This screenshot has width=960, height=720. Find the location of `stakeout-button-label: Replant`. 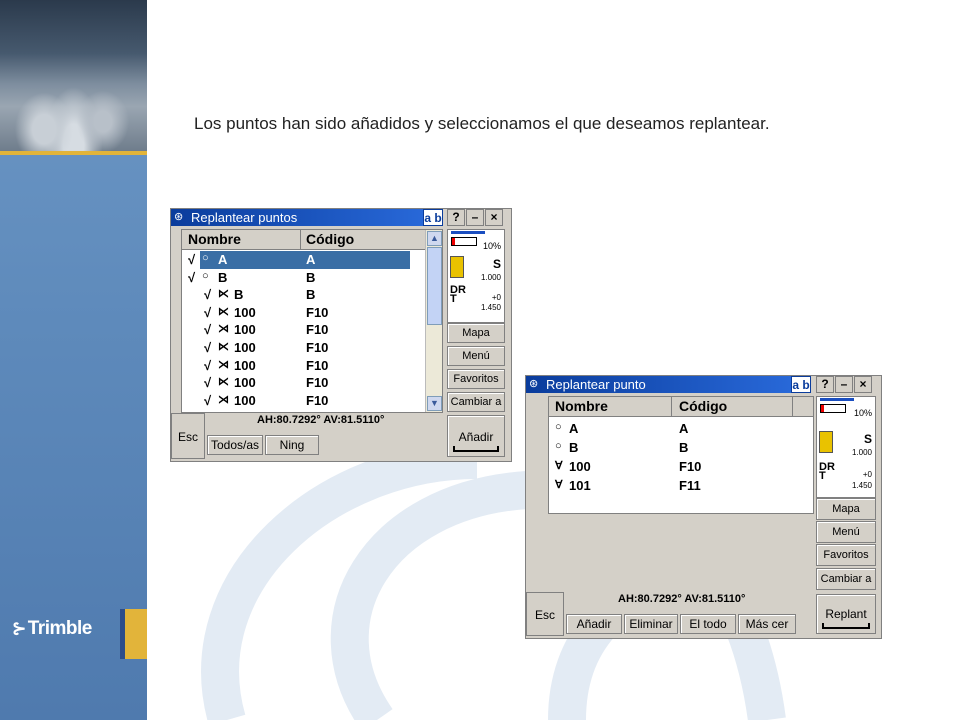

stakeout-button-label: Replant is located at coordinates (846, 614).